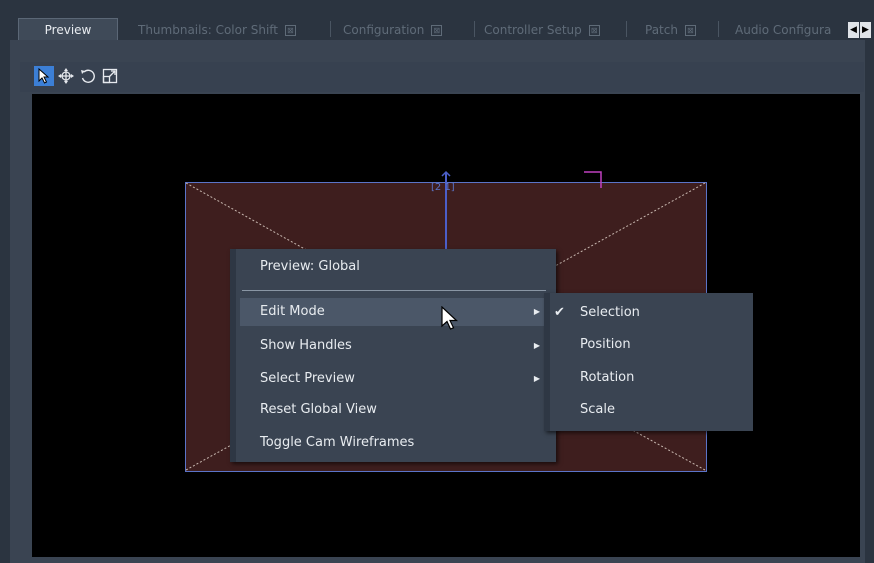 The height and width of the screenshot is (563, 874). I want to click on tab-label: Controller Setup, so click(533, 30).